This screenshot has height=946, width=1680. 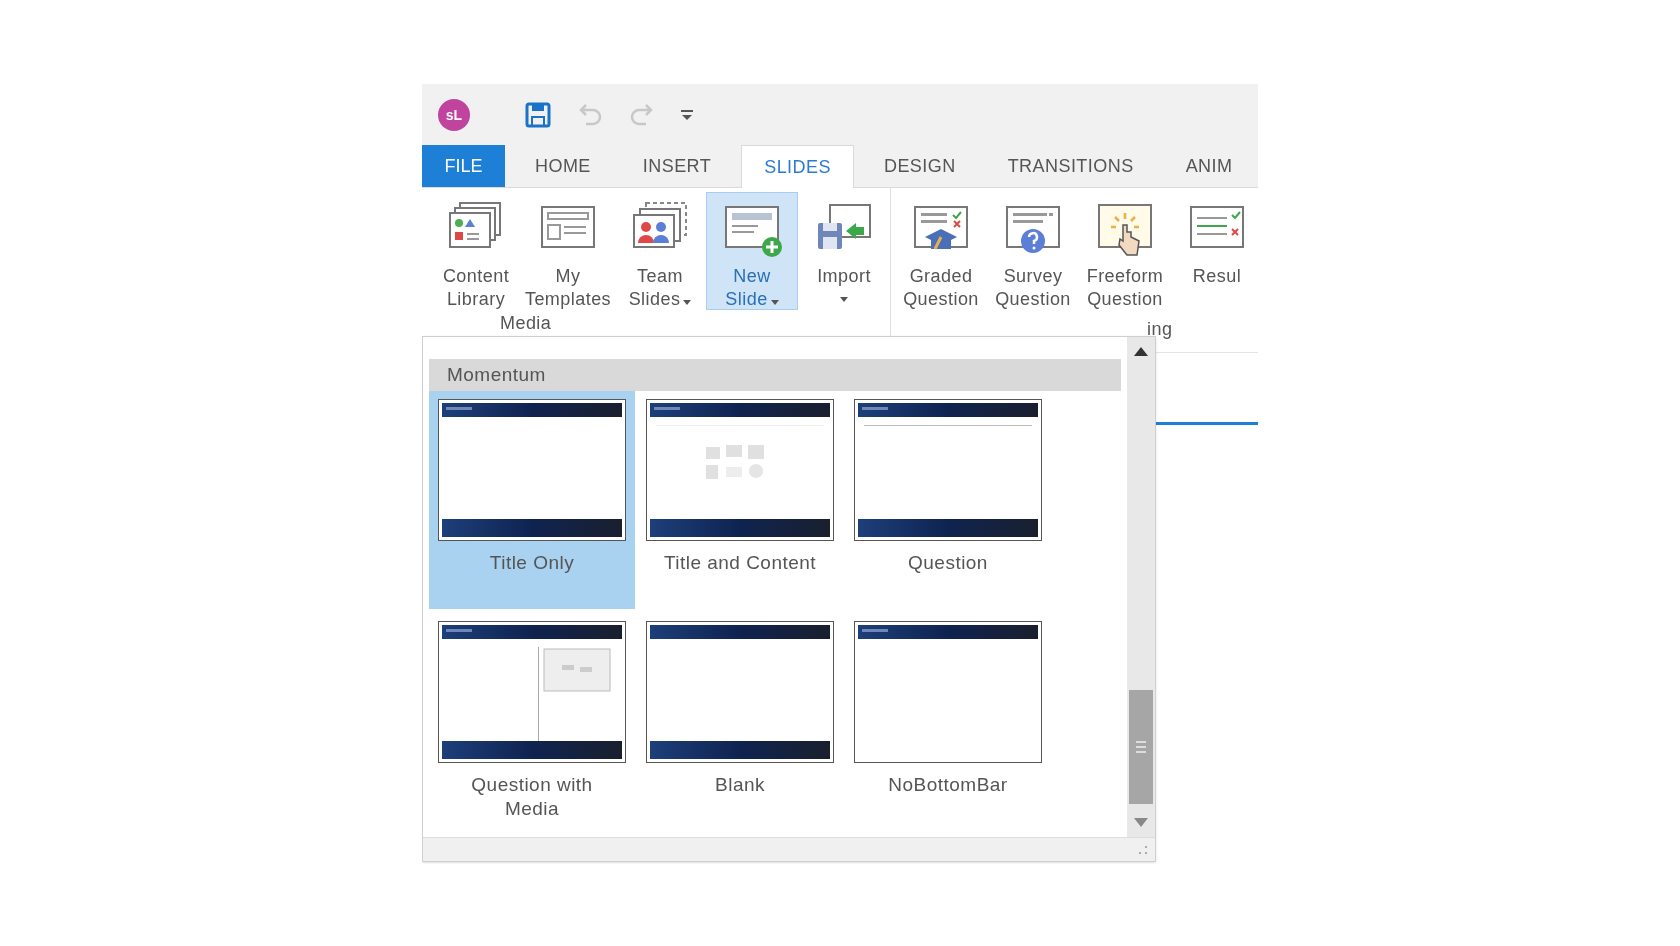 What do you see at coordinates (919, 166) in the screenshot?
I see `ribbon-tab: DESIGN` at bounding box center [919, 166].